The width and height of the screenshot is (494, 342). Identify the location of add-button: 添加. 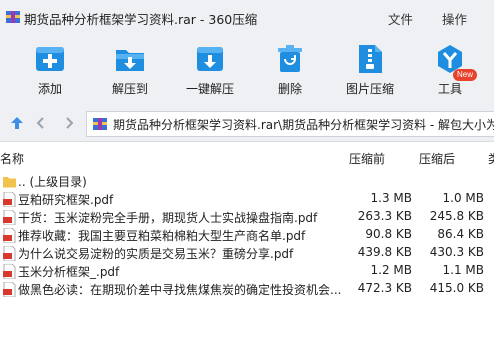
(50, 71).